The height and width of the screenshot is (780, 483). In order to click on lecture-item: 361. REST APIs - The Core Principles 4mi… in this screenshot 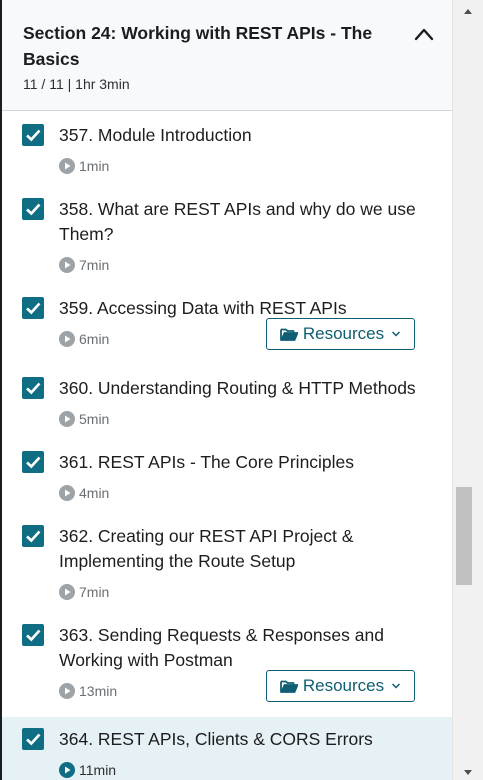, I will do `click(227, 476)`.